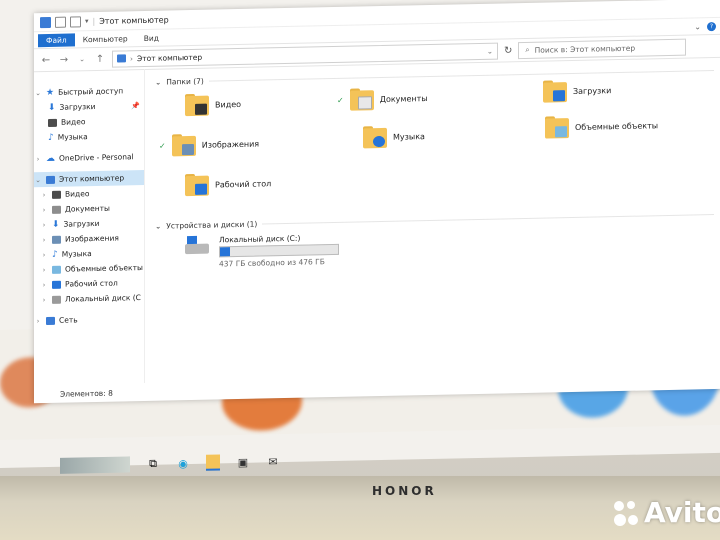  I want to click on pin-icon: 📌, so click(135, 106).